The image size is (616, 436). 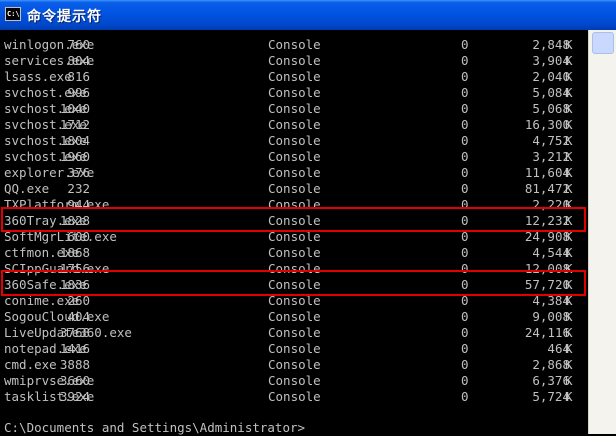 I want to click on process-row: SogouCloud.exe 404 Console 0 9,008 K, so click(x=296, y=317).